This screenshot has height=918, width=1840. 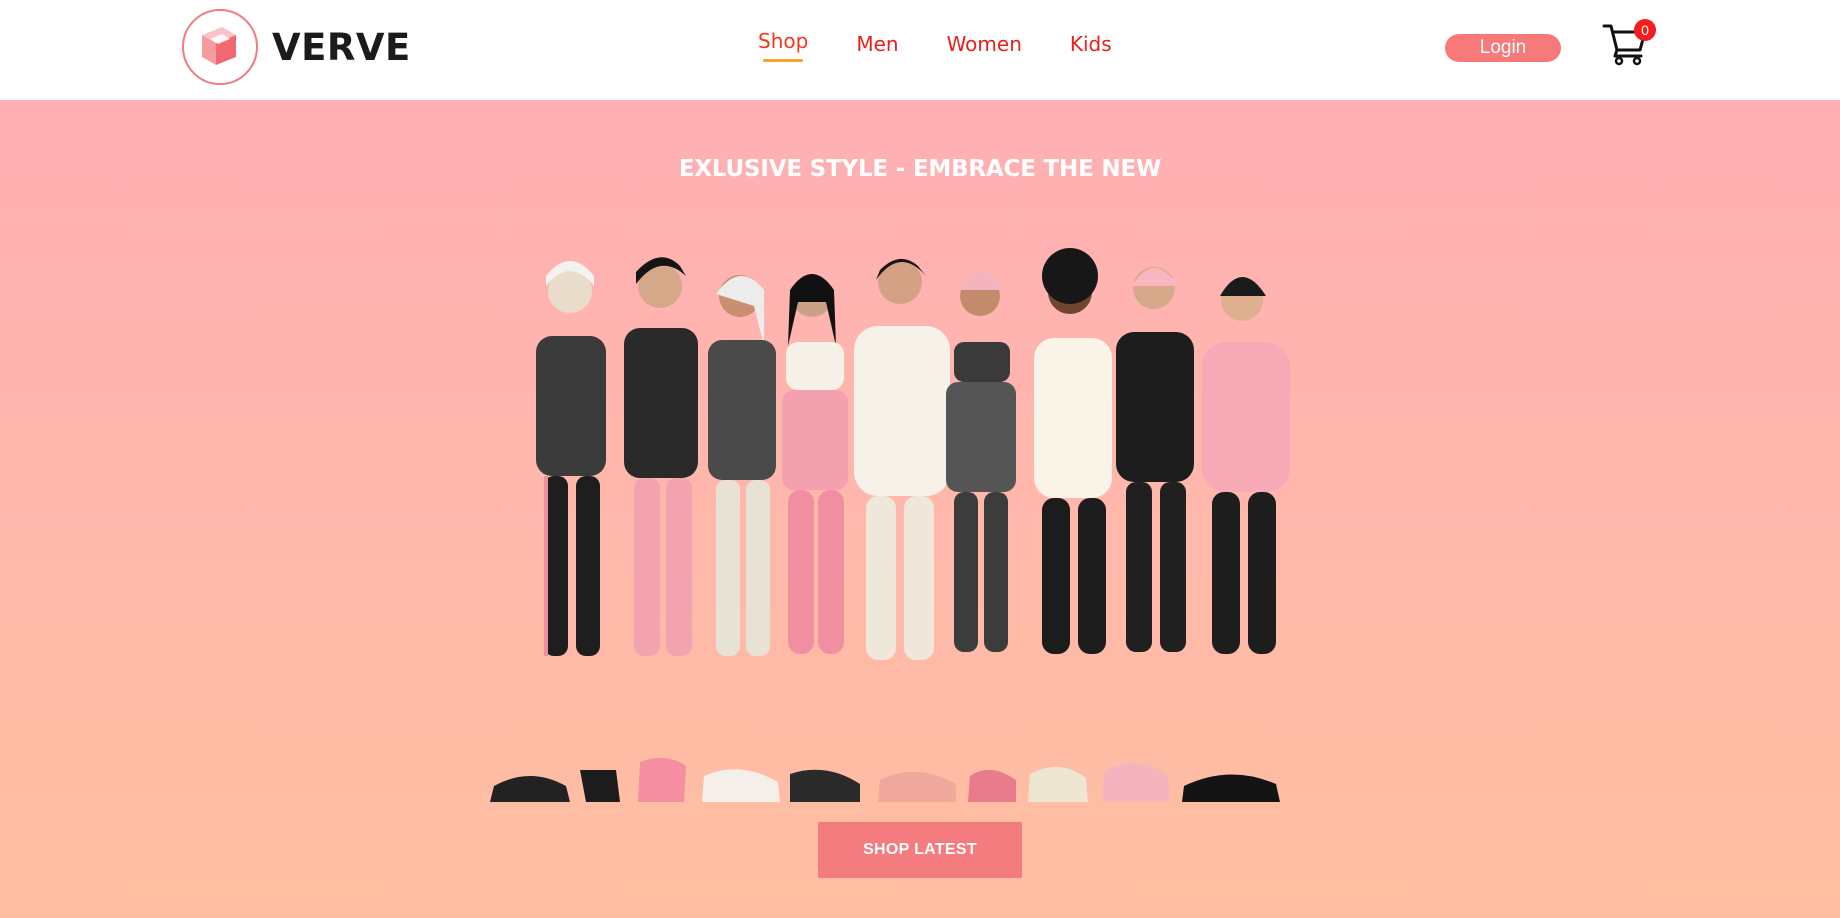 What do you see at coordinates (877, 44) in the screenshot?
I see `nav-item-men: Men` at bounding box center [877, 44].